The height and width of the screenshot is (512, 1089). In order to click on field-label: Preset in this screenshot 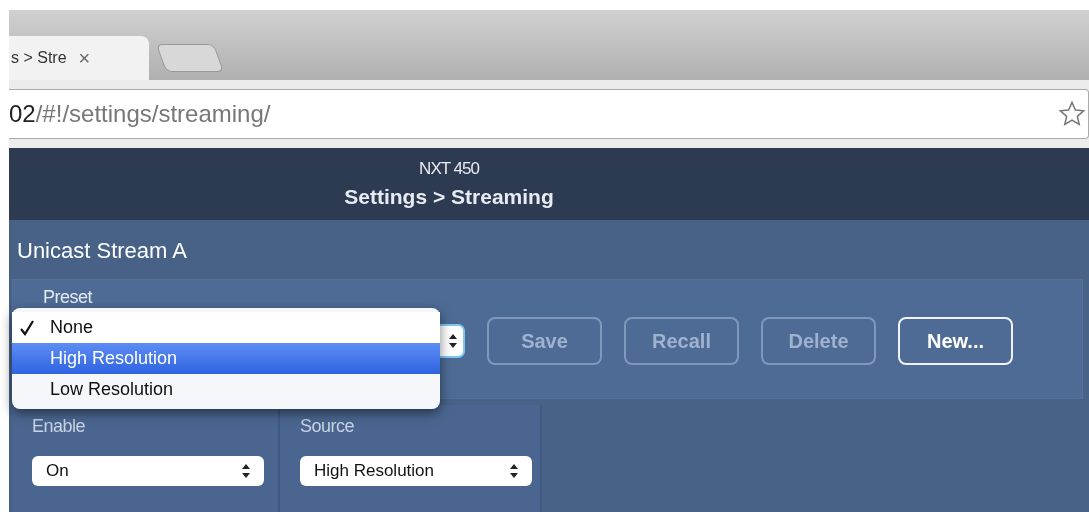, I will do `click(68, 297)`.